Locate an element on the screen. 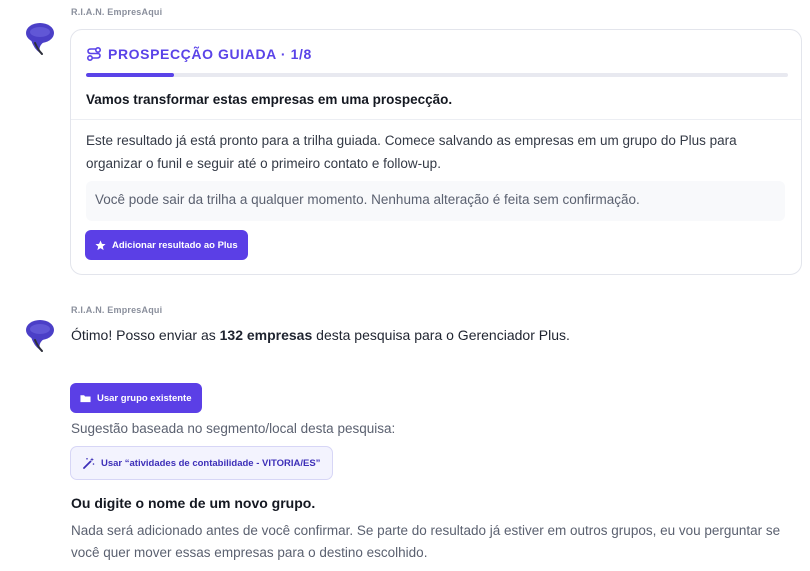  message-text-prefix: Ótimo! Posso enviar as is located at coordinates (145, 335).